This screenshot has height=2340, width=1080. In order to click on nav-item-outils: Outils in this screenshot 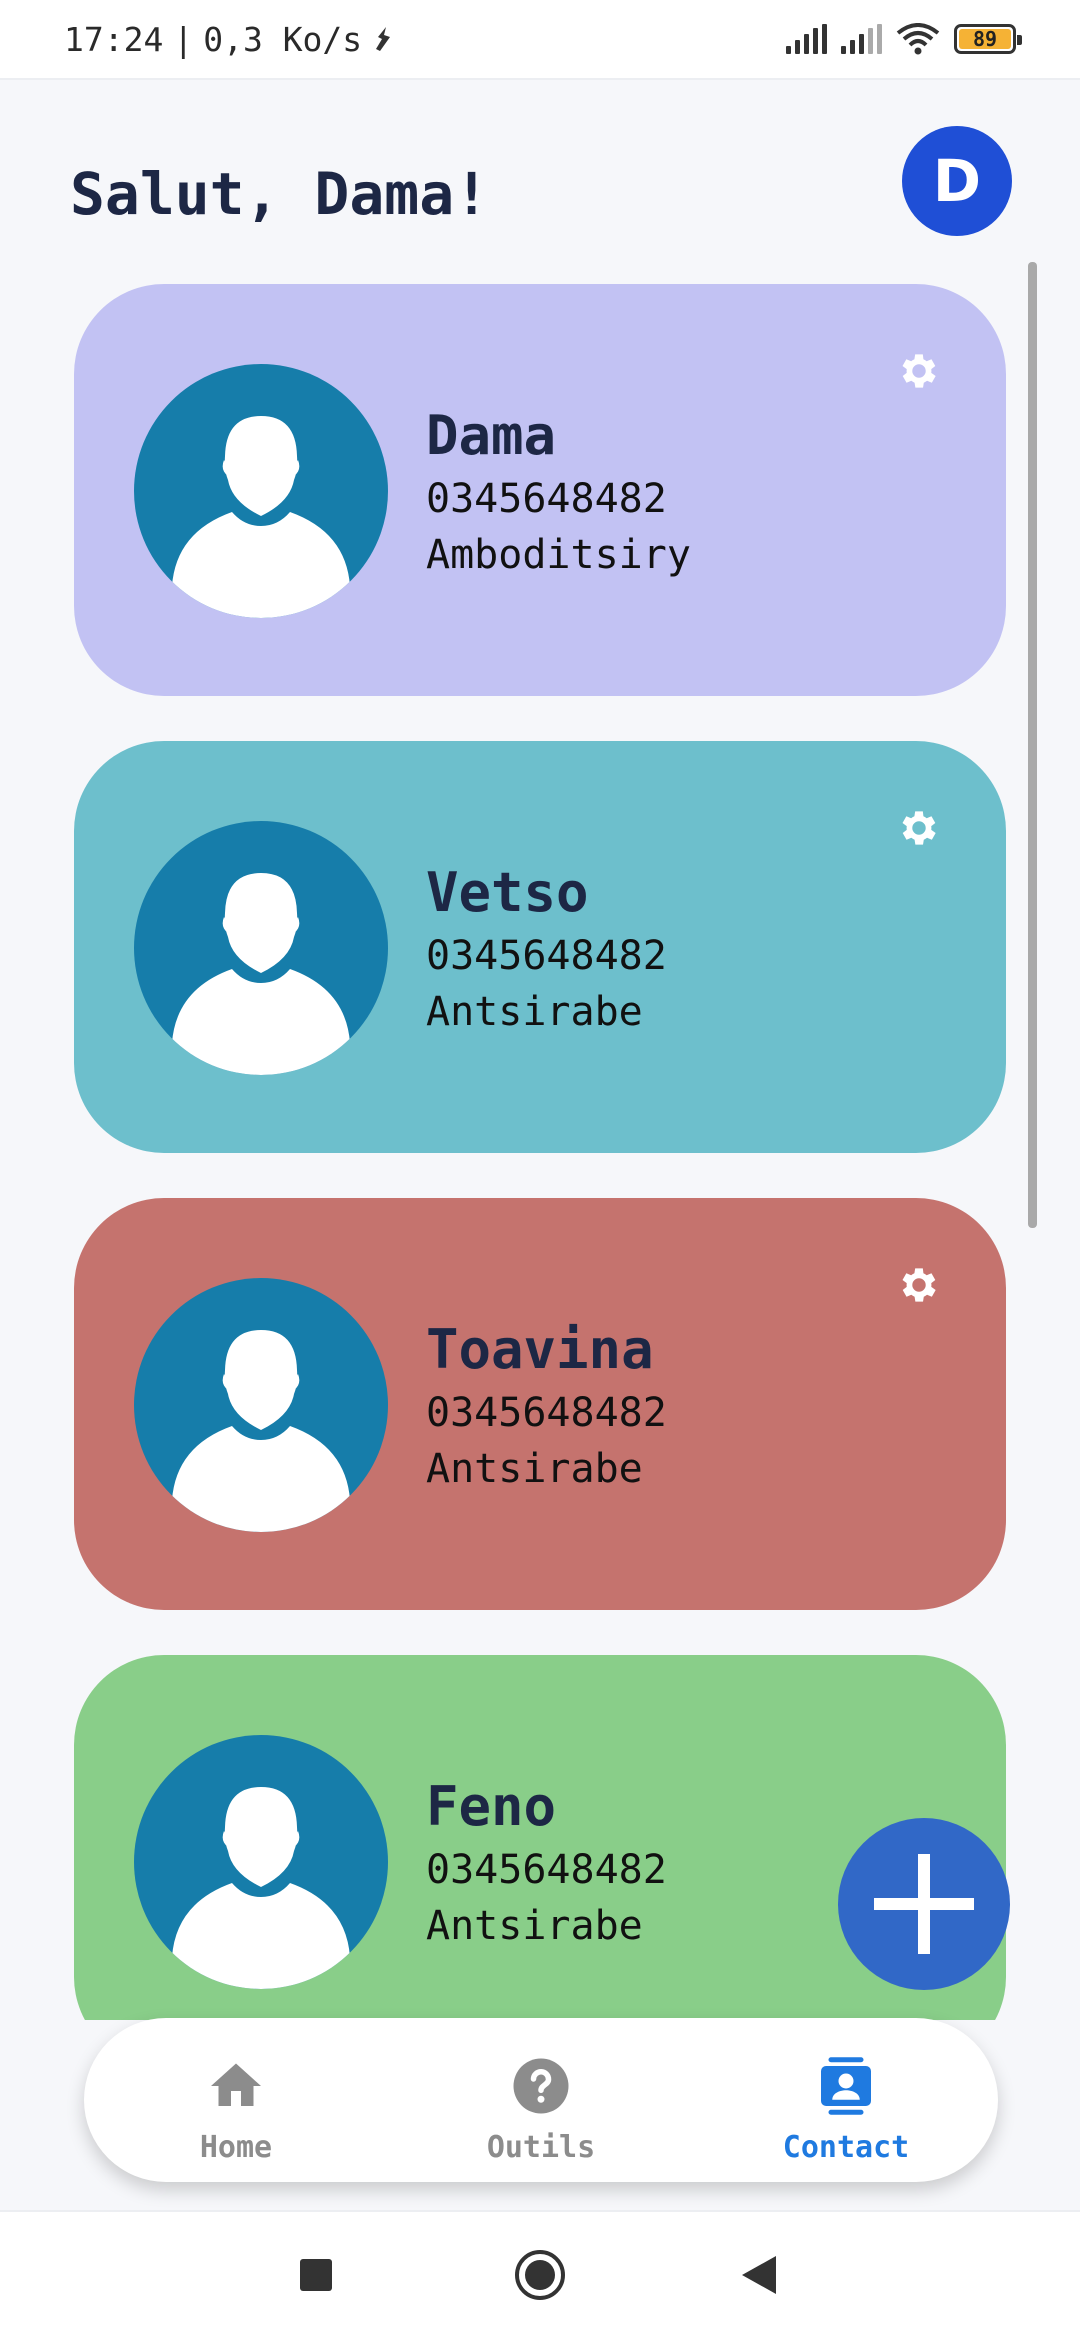, I will do `click(541, 2100)`.